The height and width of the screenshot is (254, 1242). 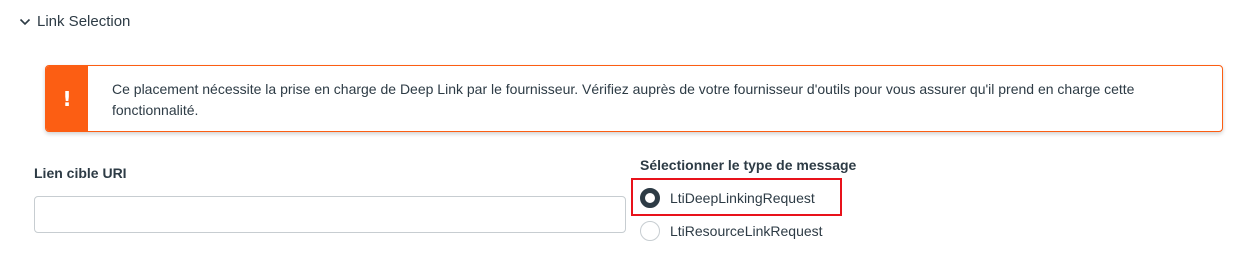 What do you see at coordinates (650, 198) in the screenshot?
I see `radio-button-checked` at bounding box center [650, 198].